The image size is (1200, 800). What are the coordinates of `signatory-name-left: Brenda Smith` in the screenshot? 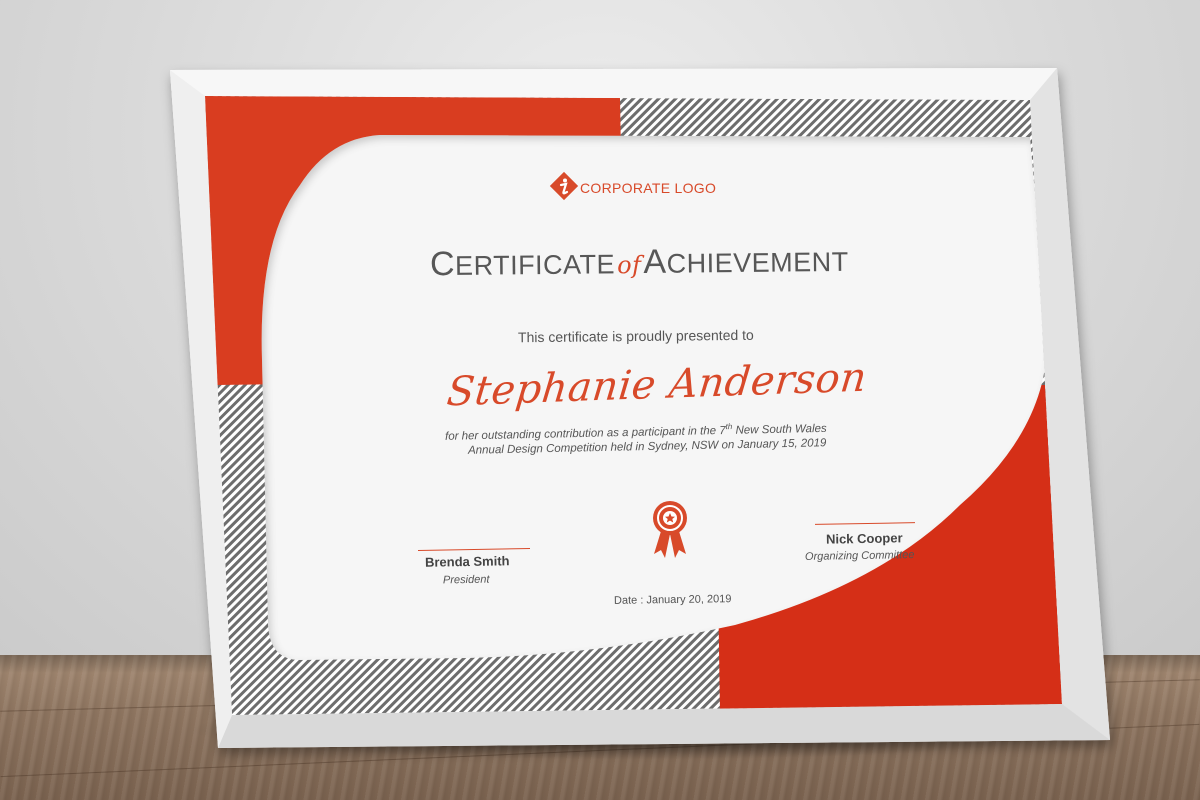 It's located at (467, 561).